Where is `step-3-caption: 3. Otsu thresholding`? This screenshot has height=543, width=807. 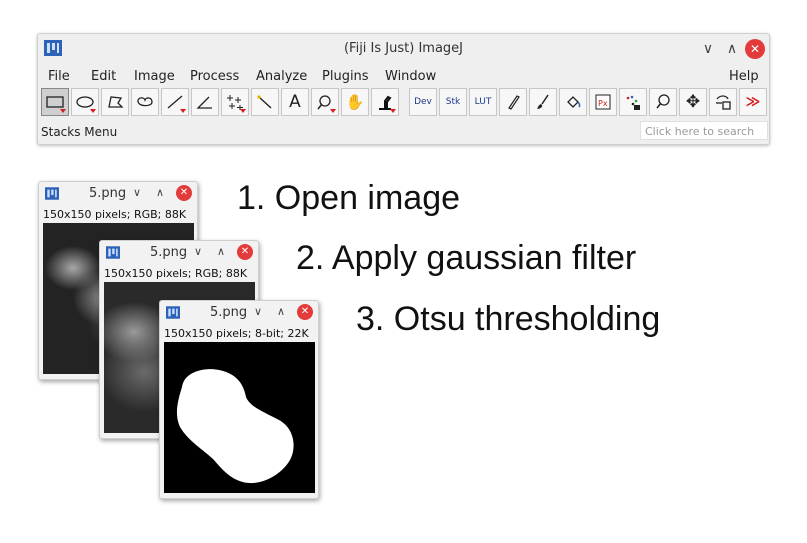
step-3-caption: 3. Otsu thresholding is located at coordinates (508, 319).